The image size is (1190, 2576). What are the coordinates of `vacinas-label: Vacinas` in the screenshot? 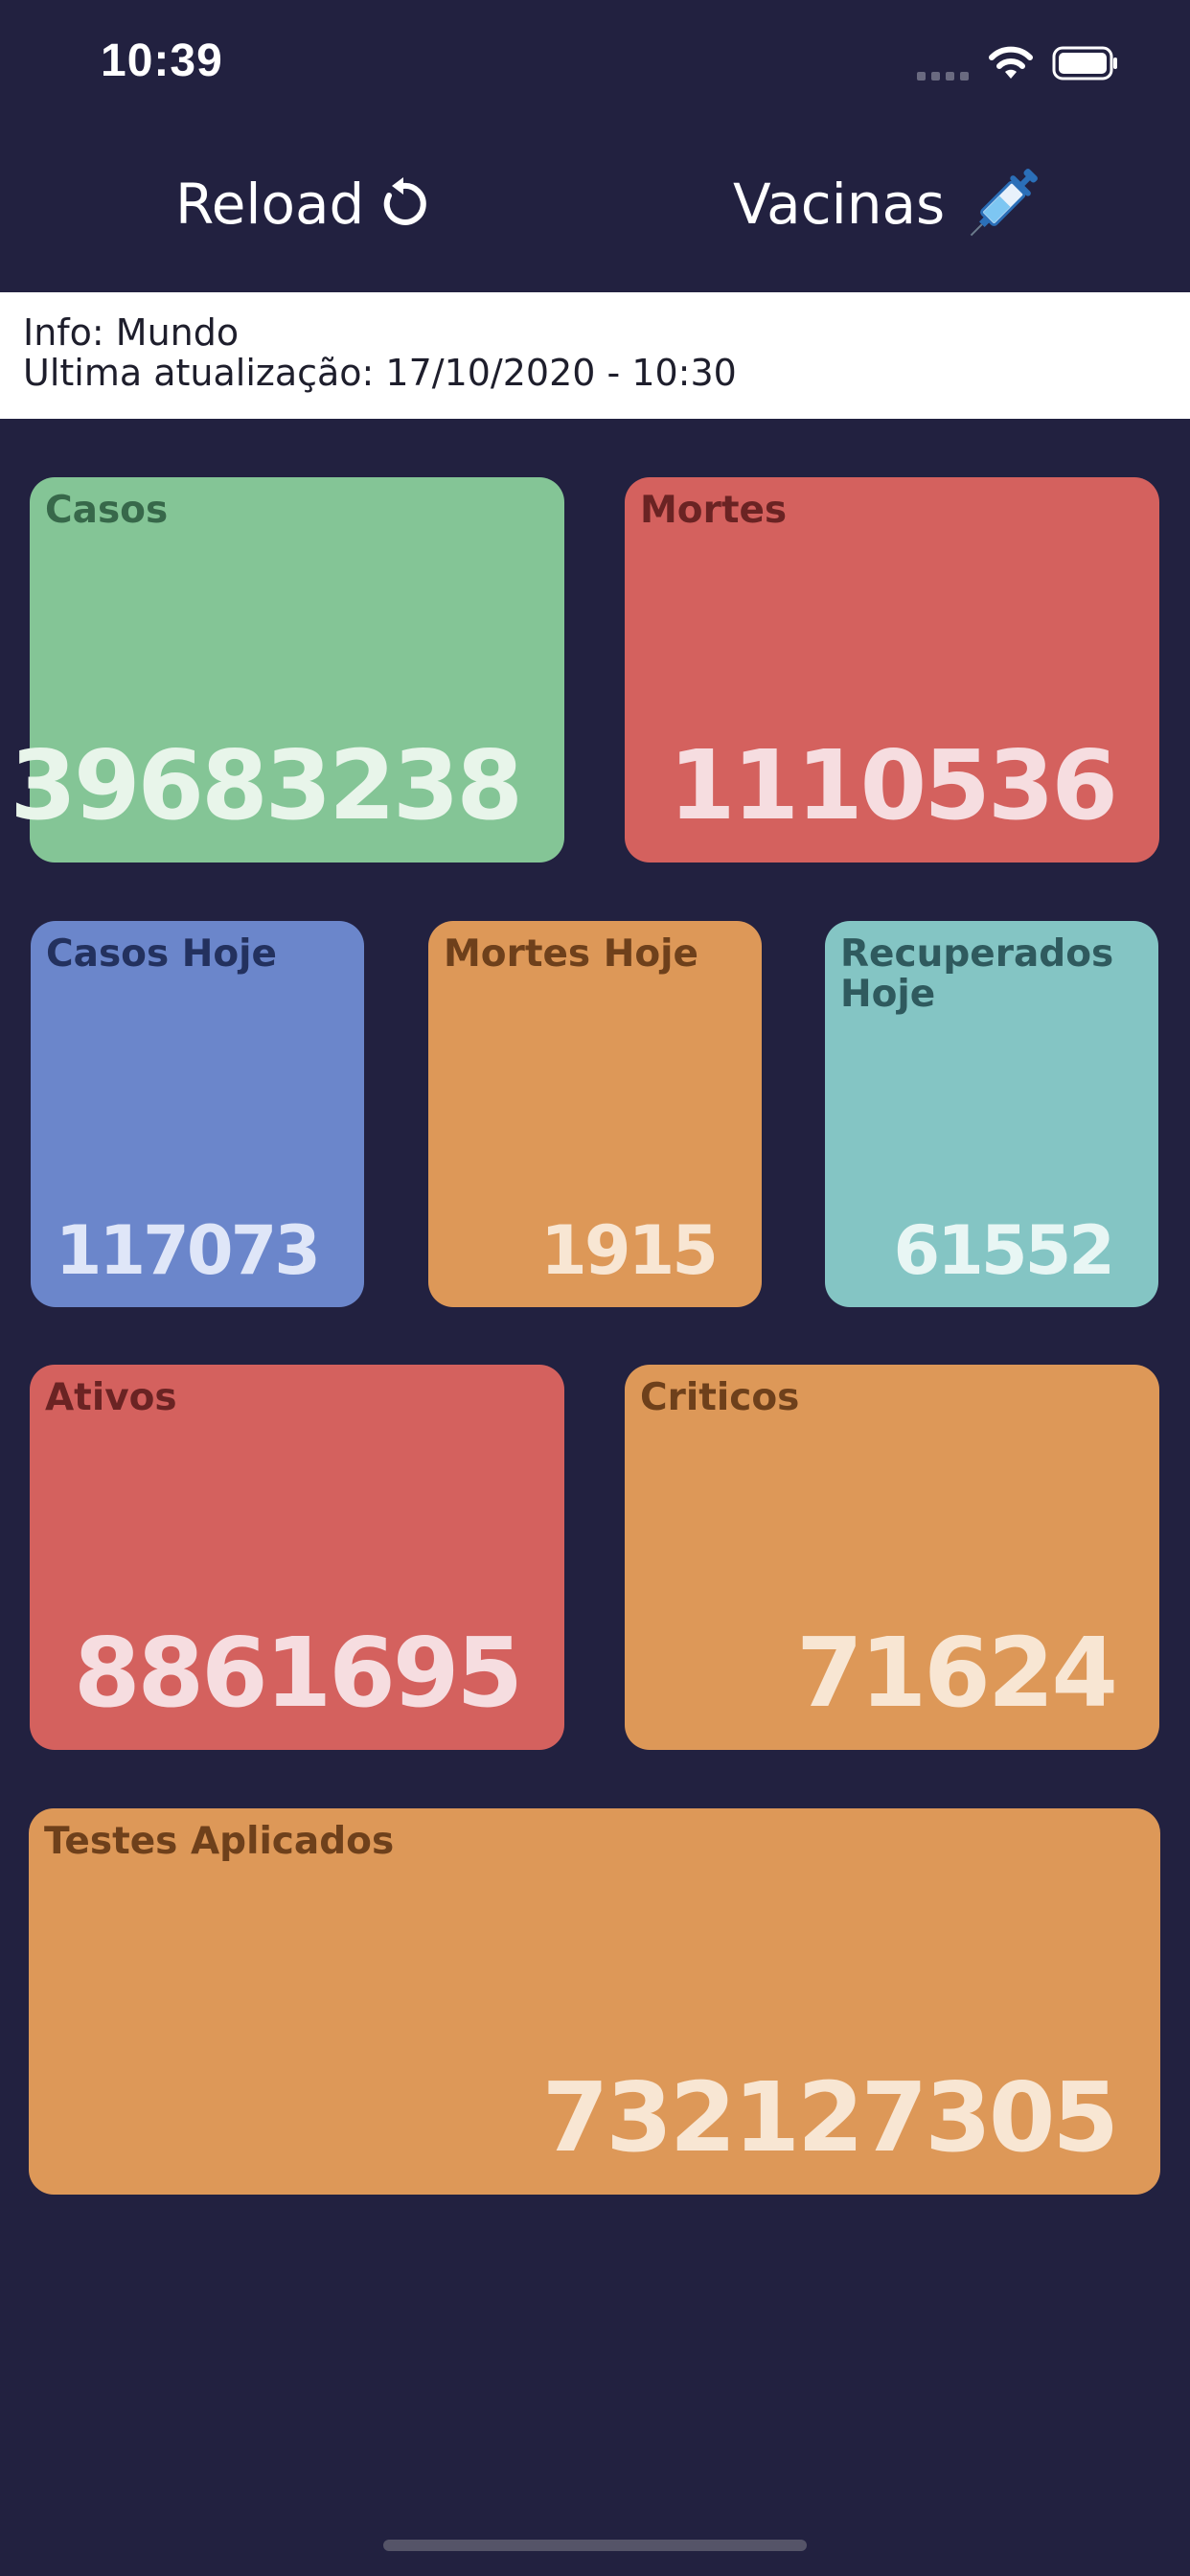 It's located at (840, 204).